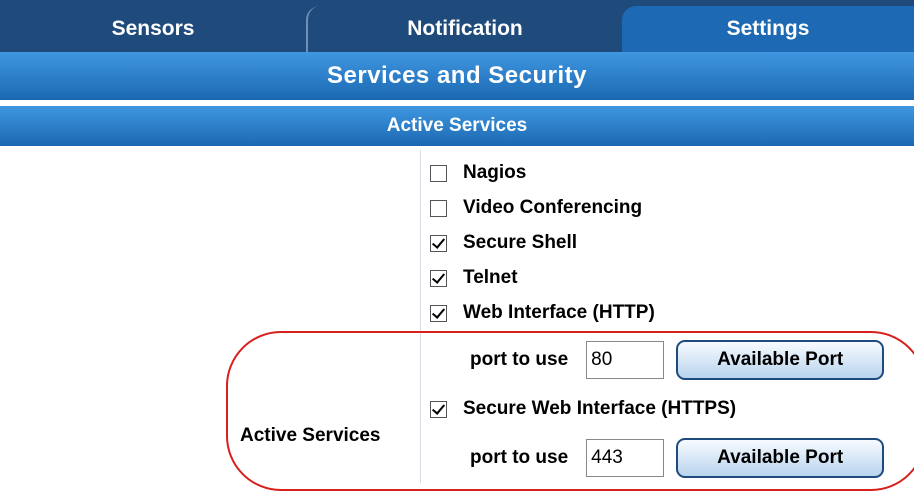 Image resolution: width=914 pixels, height=491 pixels. Describe the element at coordinates (153, 29) in the screenshot. I see `tab-sensors: Sensors` at that location.